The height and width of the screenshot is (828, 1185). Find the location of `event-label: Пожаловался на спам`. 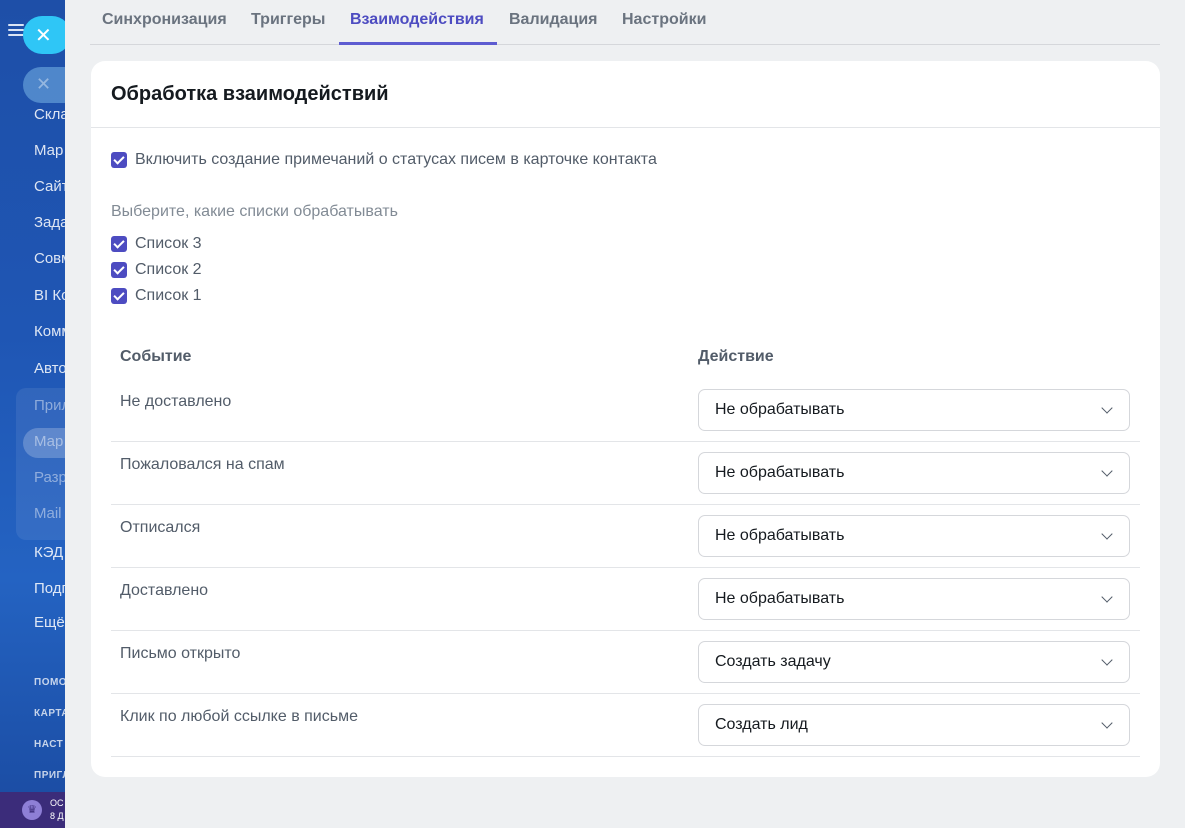

event-label: Пожаловался на спам is located at coordinates (202, 464).